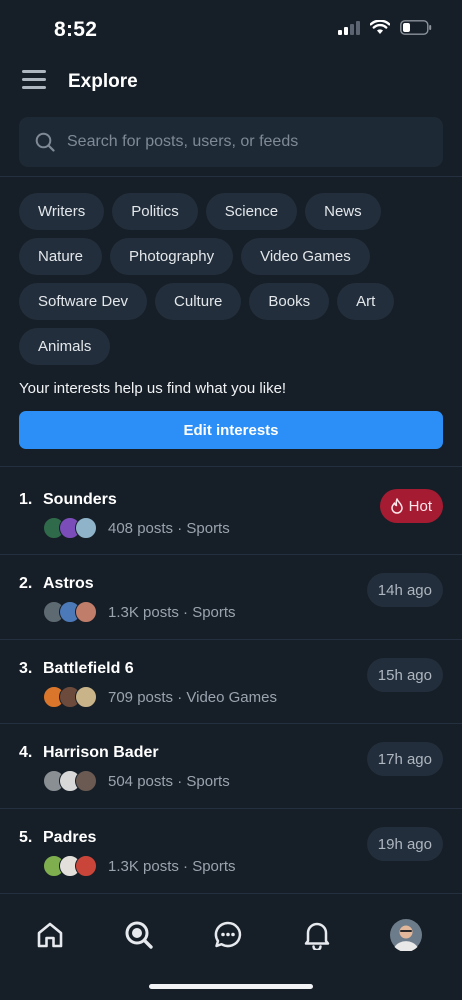  I want to click on search-input, so click(255, 142).